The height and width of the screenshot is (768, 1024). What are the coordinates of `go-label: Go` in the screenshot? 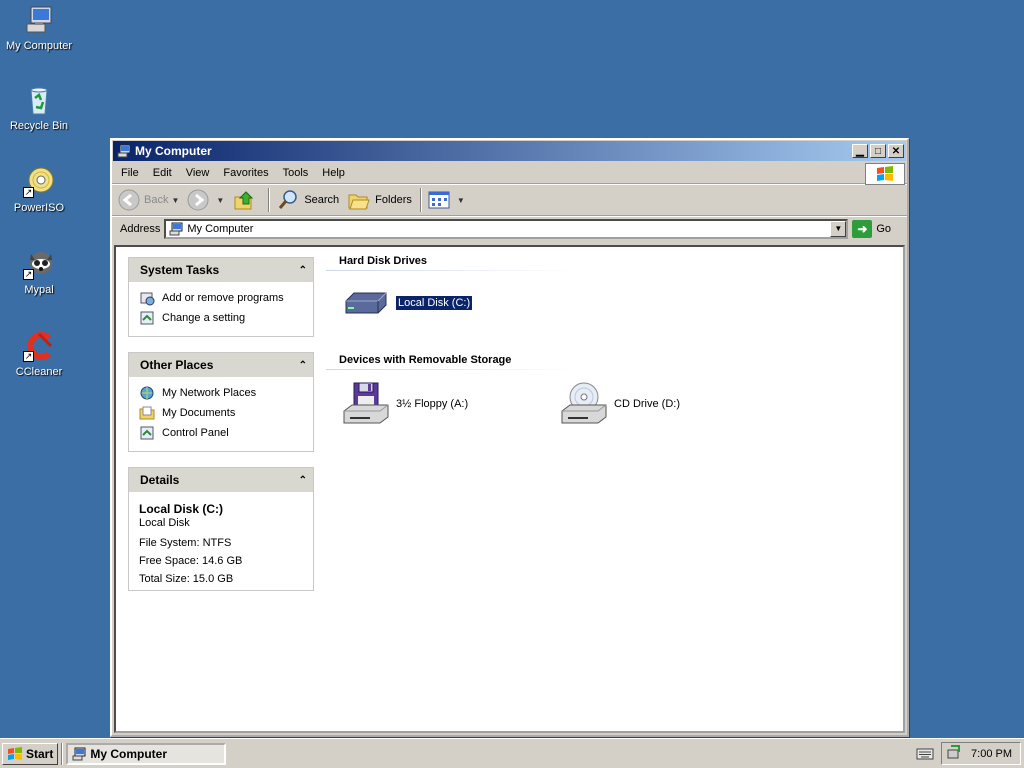 It's located at (884, 228).